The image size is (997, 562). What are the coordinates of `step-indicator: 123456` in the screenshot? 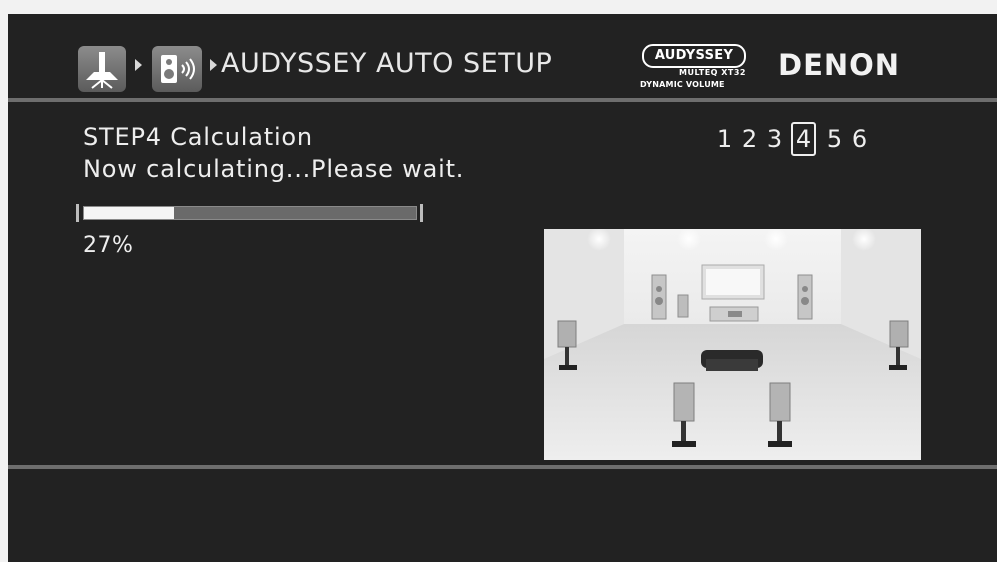 It's located at (792, 139).